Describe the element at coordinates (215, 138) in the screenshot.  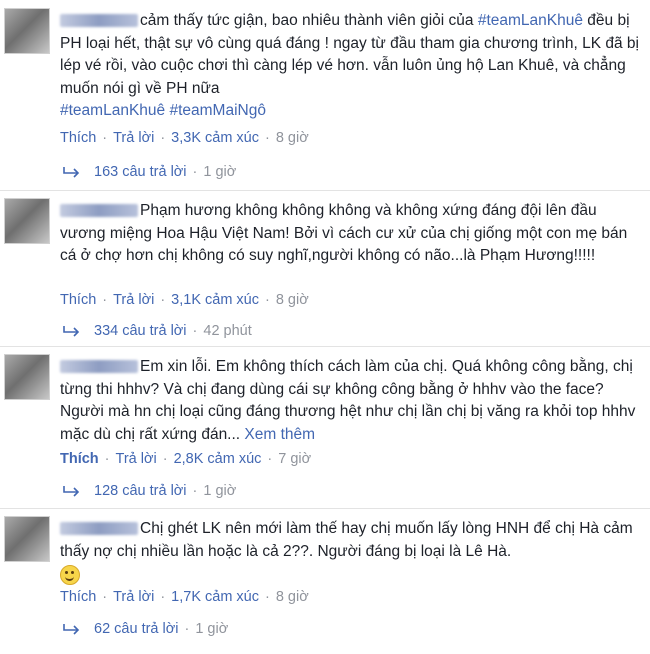
I see `reactions-count: 3,3K cảm xúc` at that location.